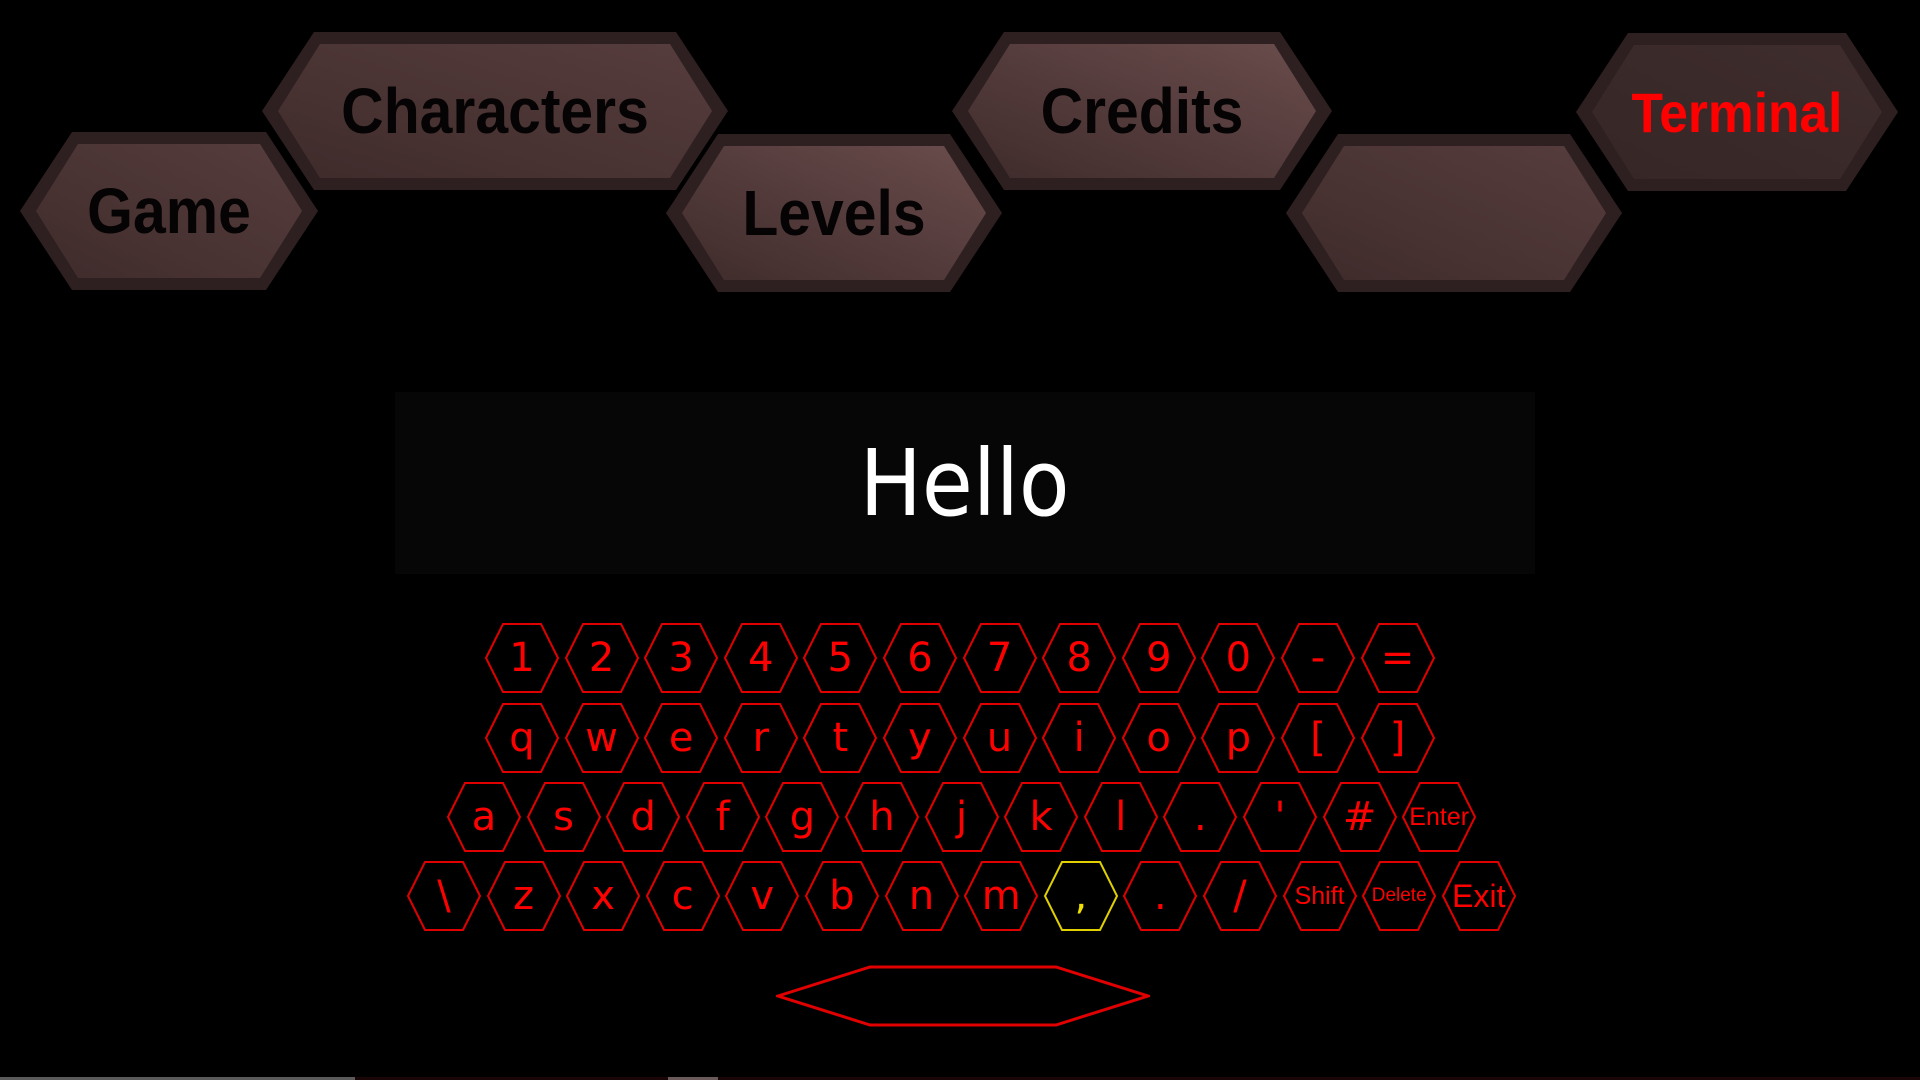  I want to click on key-label: 7, so click(999, 658).